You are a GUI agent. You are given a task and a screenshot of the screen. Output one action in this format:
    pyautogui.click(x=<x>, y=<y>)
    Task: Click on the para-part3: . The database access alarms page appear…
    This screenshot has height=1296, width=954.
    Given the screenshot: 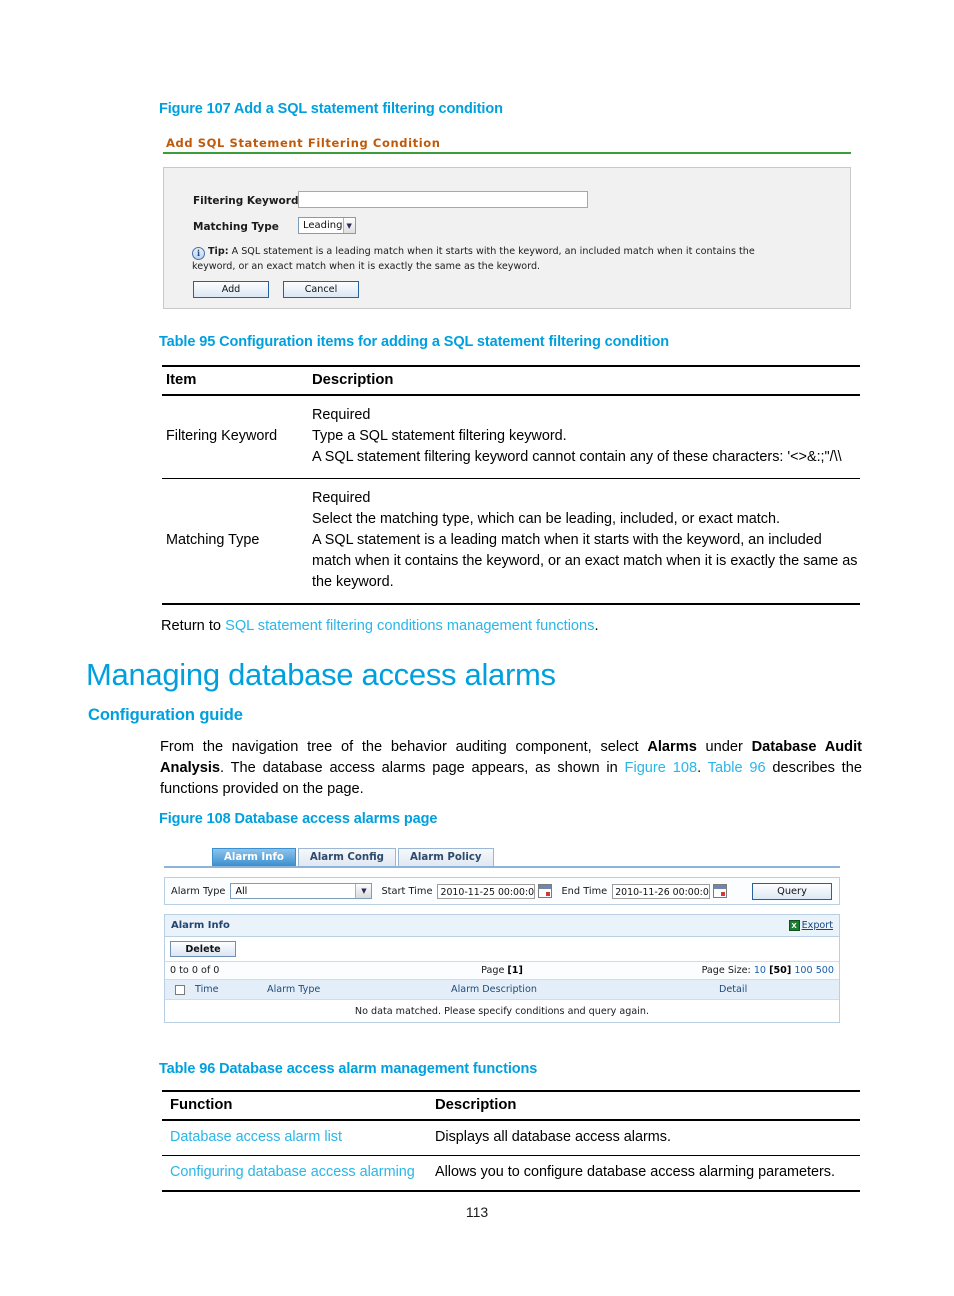 What is the action you would take?
    pyautogui.click(x=422, y=767)
    